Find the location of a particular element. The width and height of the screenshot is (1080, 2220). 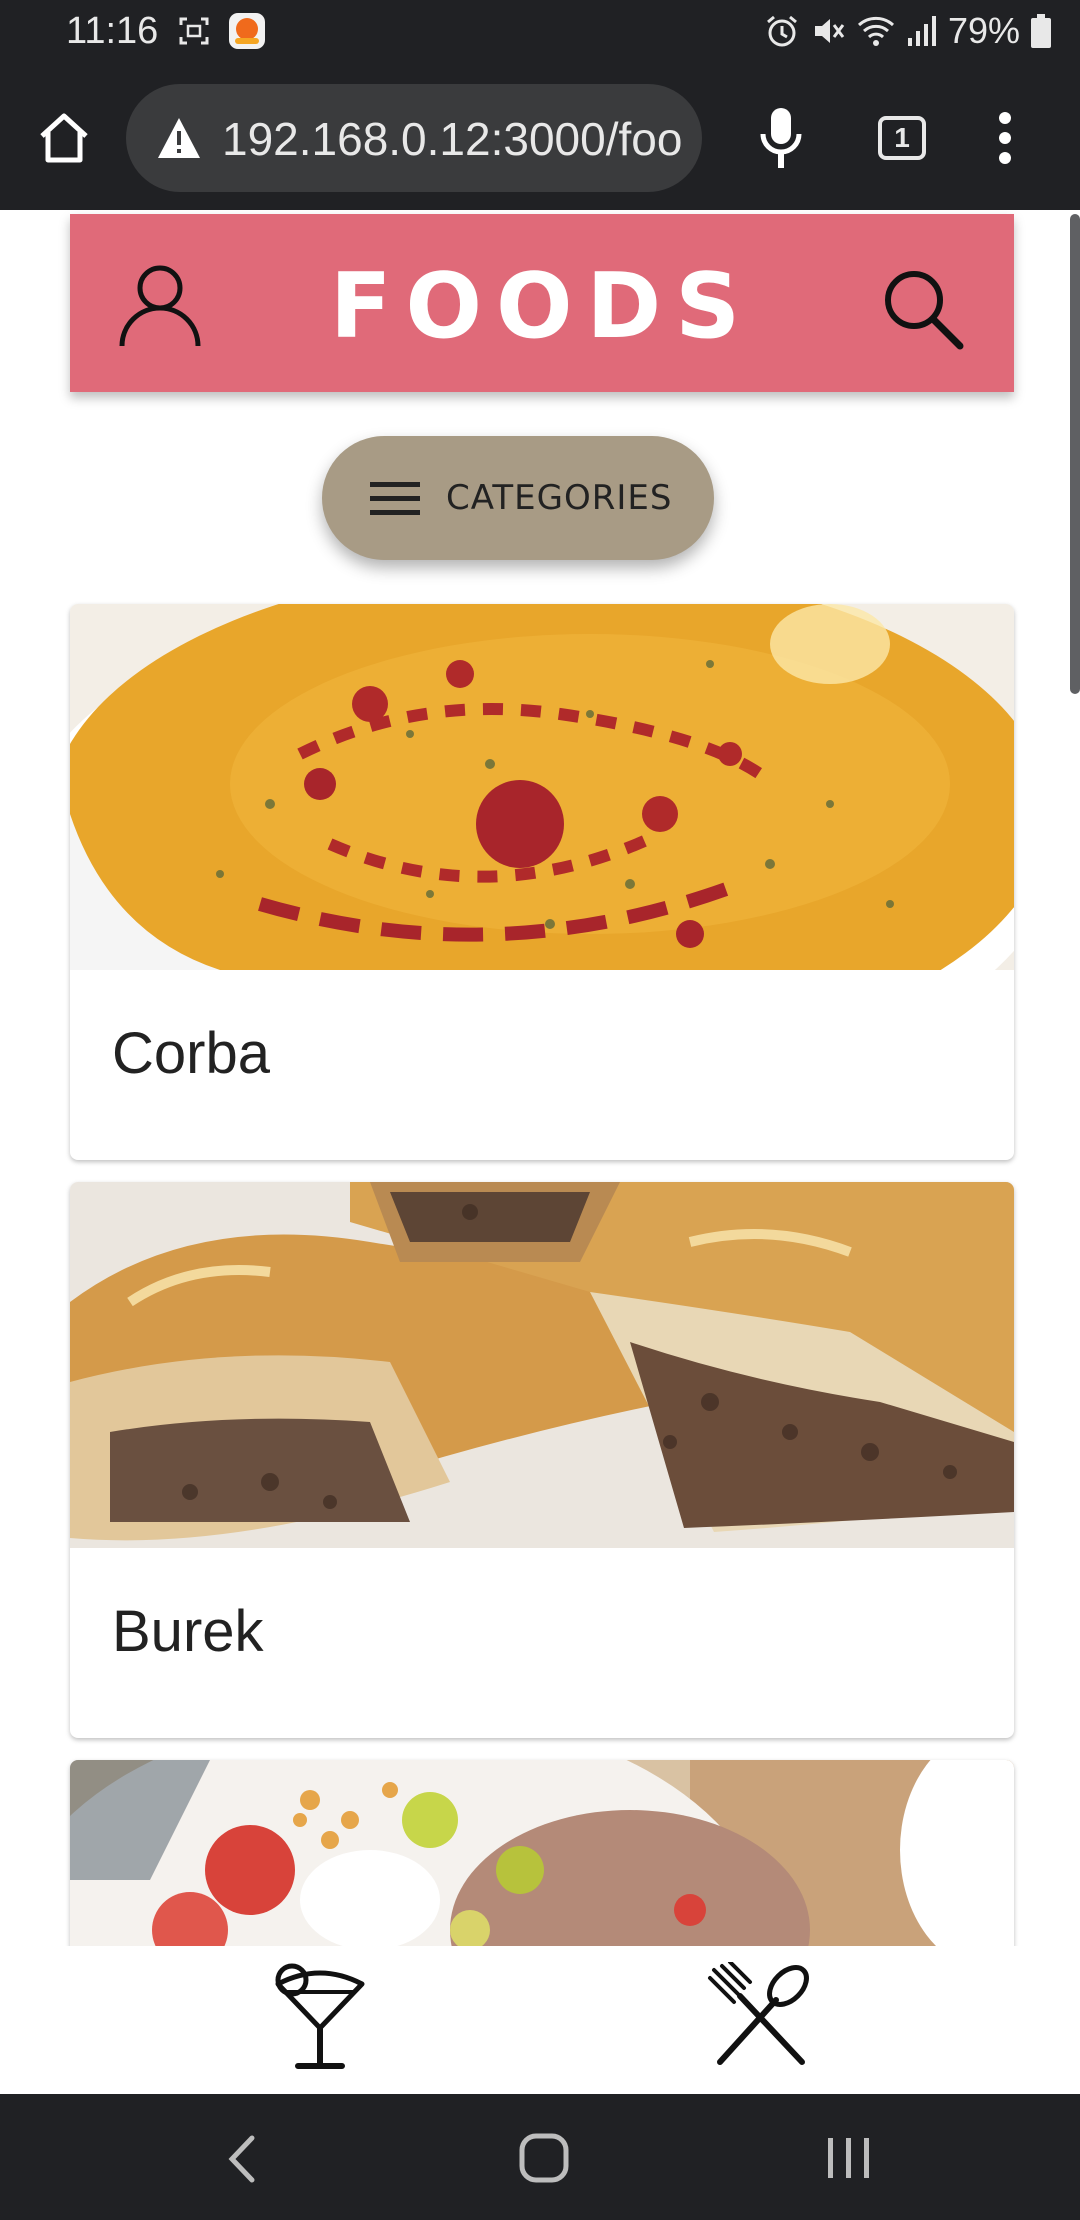

battery-icon is located at coordinates (1041, 31).